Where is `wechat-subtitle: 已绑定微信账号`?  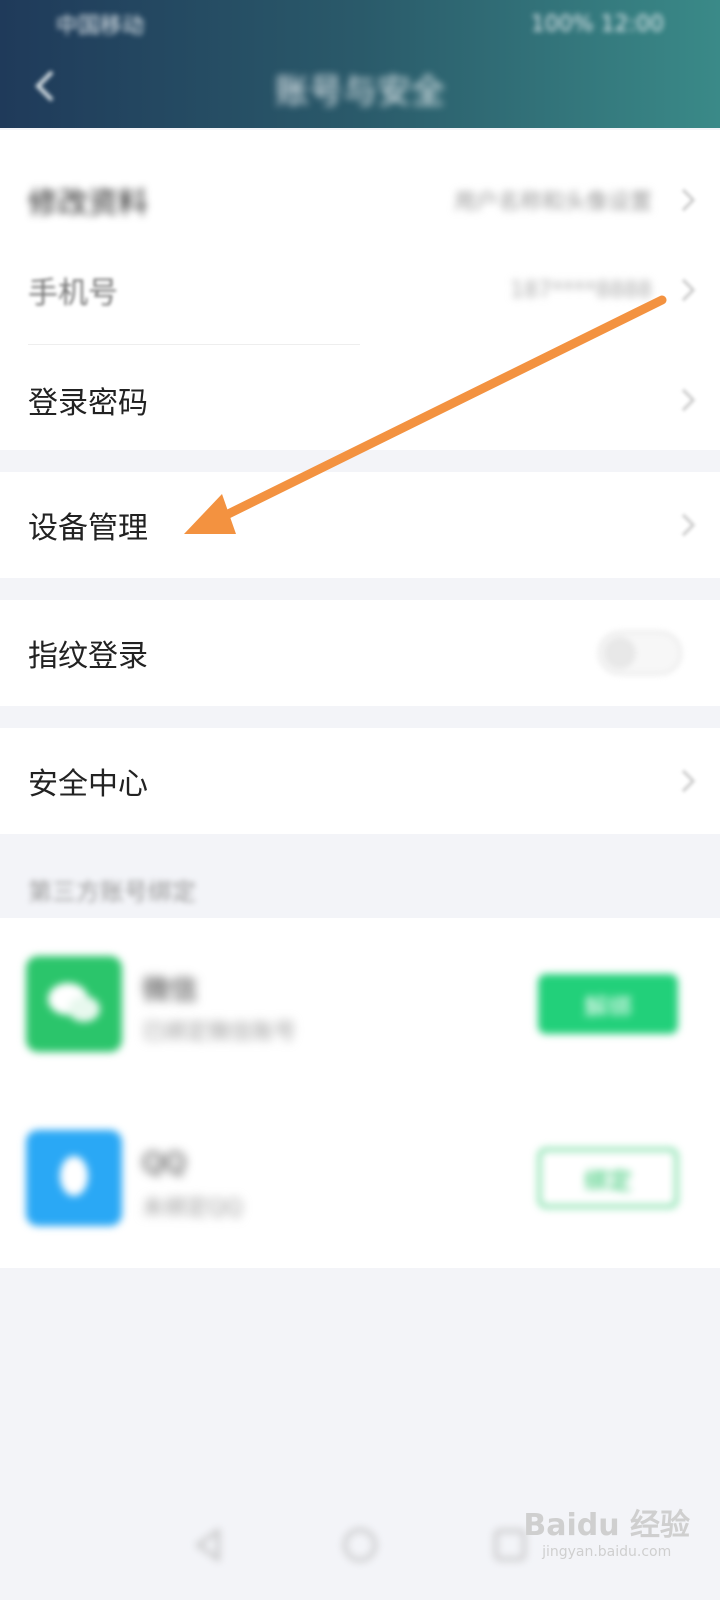
wechat-subtitle: 已绑定微信账号 is located at coordinates (219, 1032).